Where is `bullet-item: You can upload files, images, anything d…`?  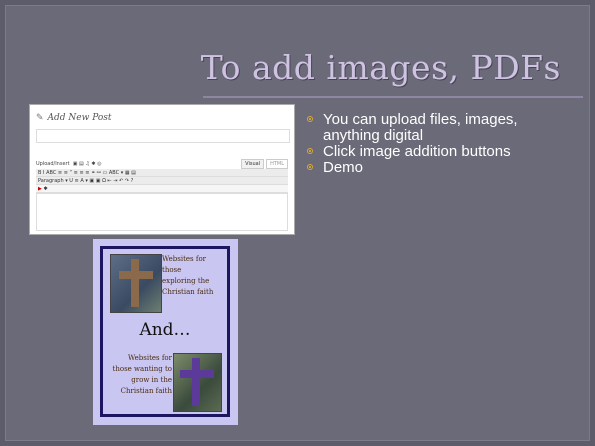
bullet-item: You can upload files, images, anything d… is located at coordinates (437, 128).